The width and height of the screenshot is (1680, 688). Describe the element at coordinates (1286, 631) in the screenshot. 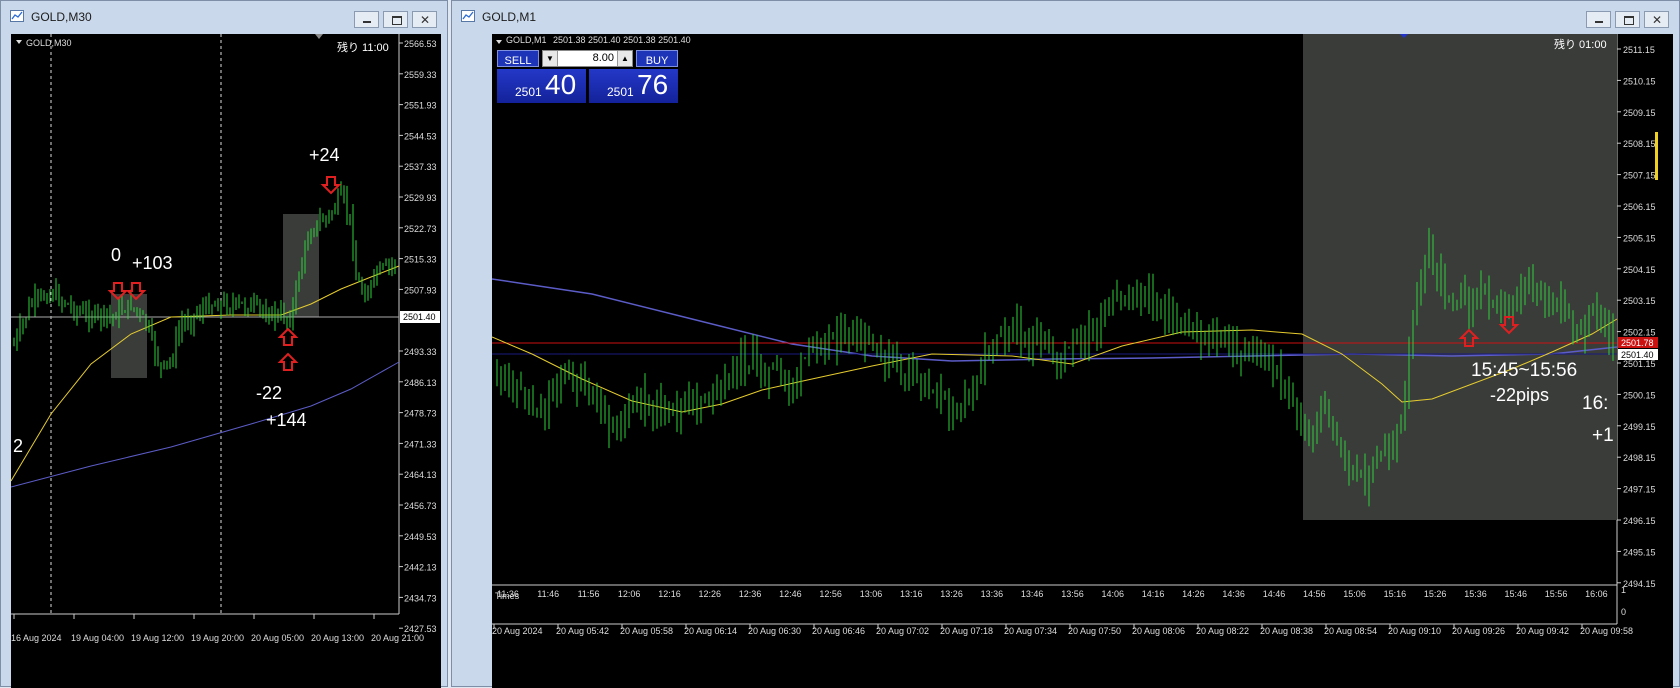

I see `time-label: 20 Aug 08:38` at that location.